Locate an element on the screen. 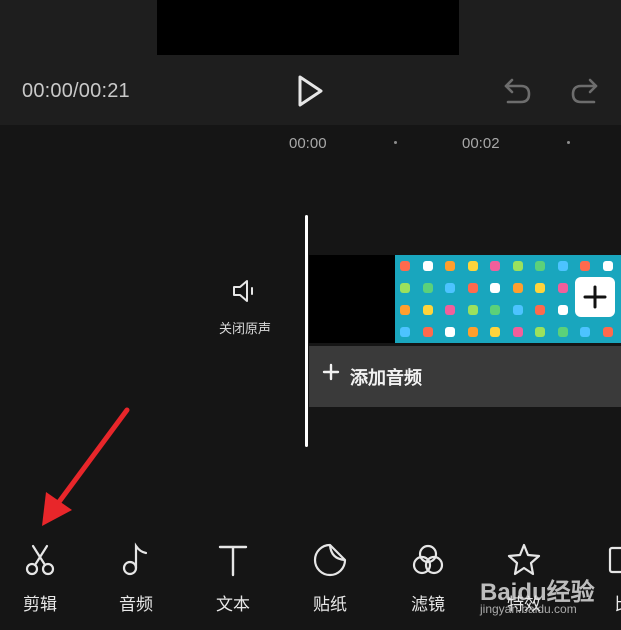 This screenshot has height=630, width=621. red-arrow-annotation is located at coordinates (86, 466).